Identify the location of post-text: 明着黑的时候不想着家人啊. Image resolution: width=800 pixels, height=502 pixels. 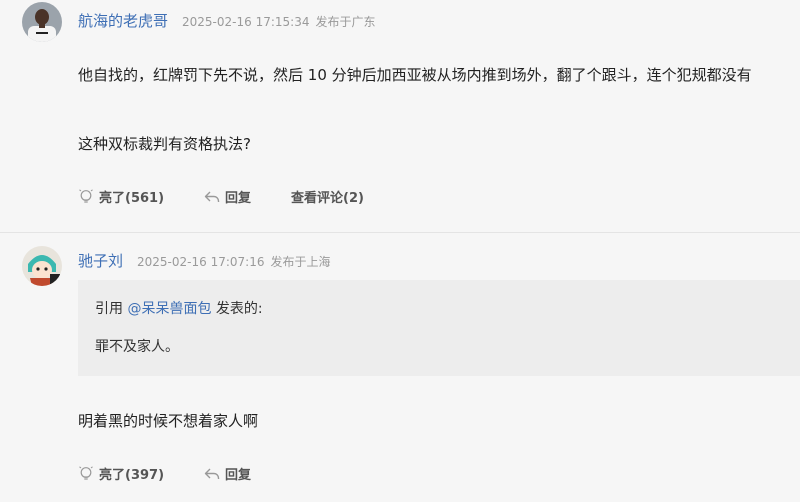
(168, 421).